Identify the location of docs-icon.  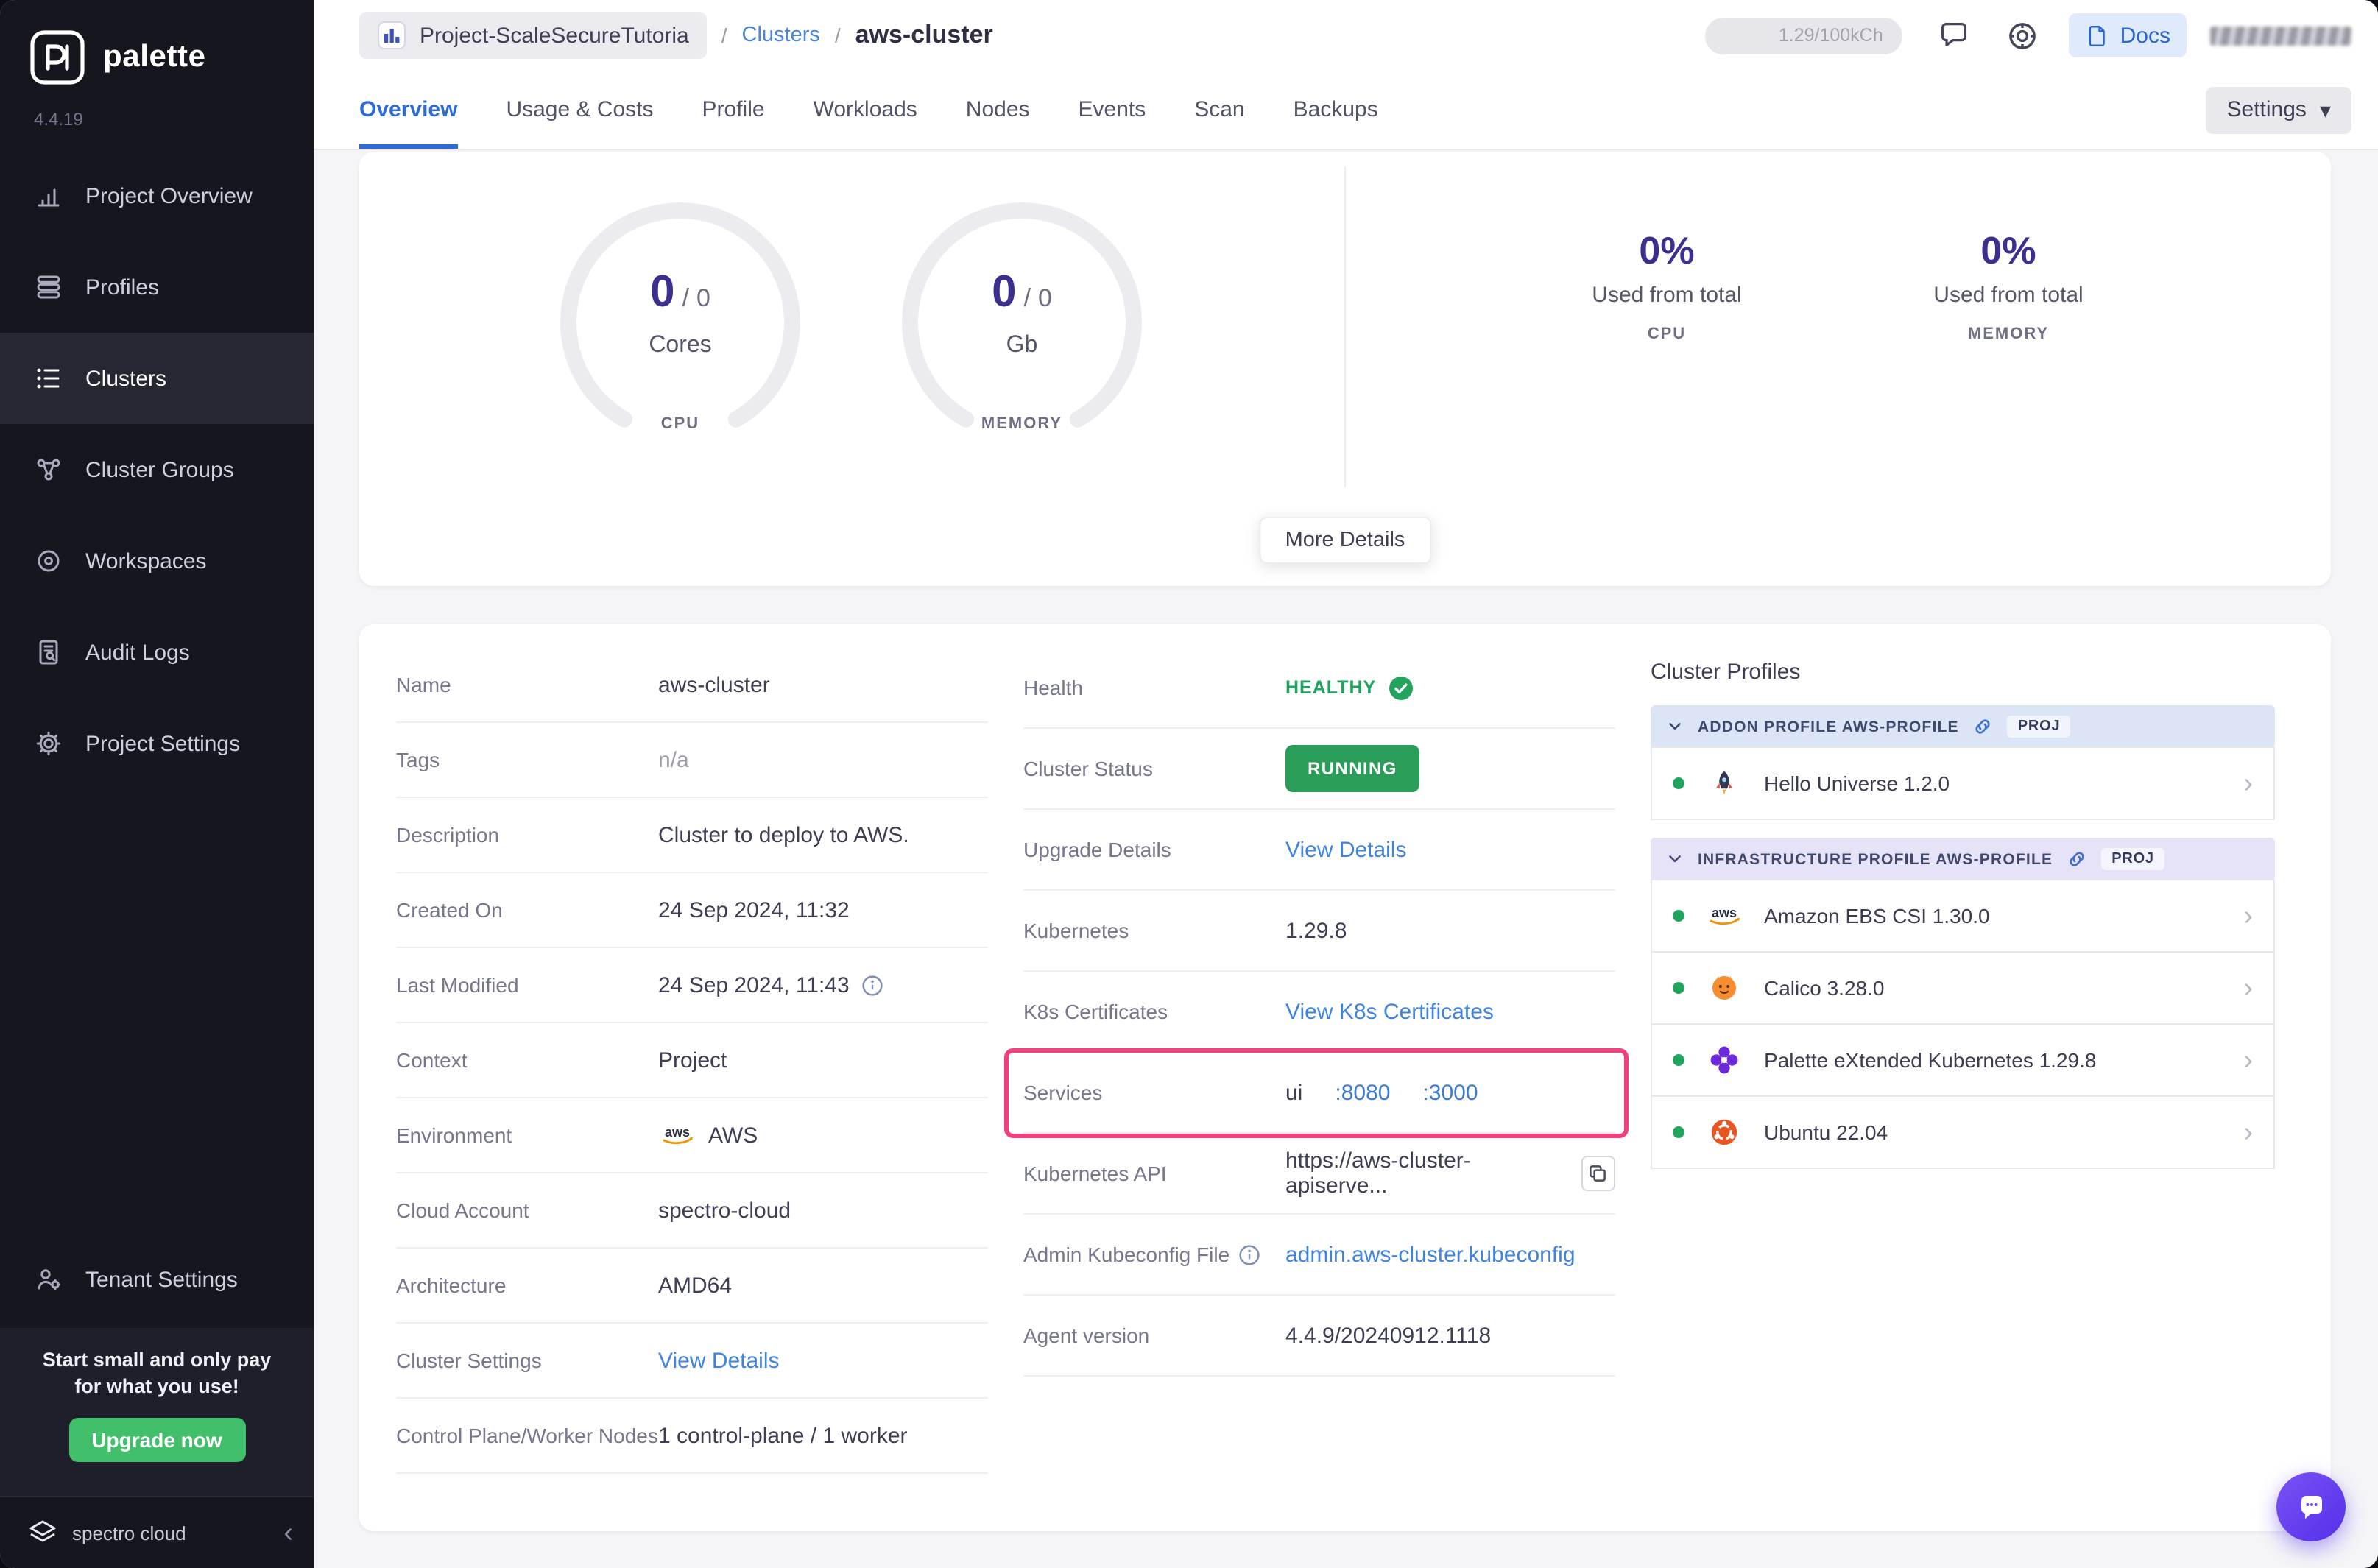
(2097, 35).